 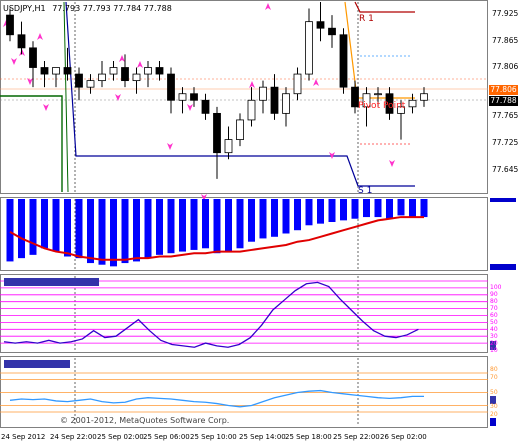 I want to click on price-tick: 77.925, so click(x=505, y=13).